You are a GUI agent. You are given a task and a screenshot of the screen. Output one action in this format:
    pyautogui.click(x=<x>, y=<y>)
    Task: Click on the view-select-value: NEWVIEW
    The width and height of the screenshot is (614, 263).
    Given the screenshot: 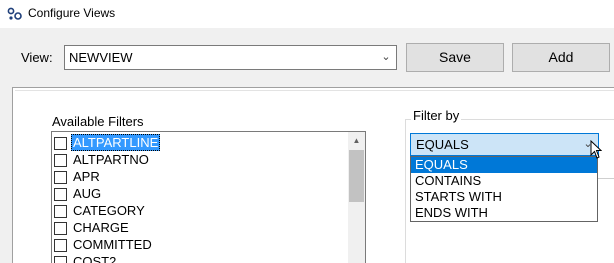 What is the action you would take?
    pyautogui.click(x=101, y=57)
    